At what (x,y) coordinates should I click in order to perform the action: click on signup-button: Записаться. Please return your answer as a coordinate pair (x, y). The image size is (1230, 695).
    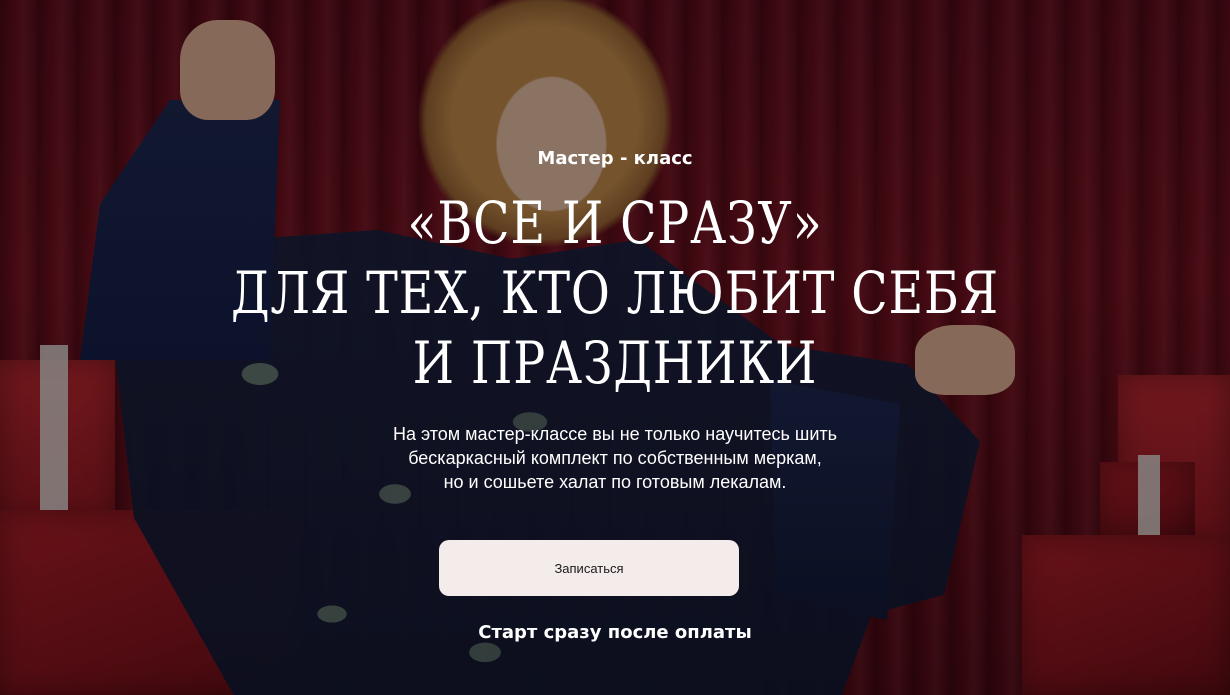
    Looking at the image, I should click on (589, 568).